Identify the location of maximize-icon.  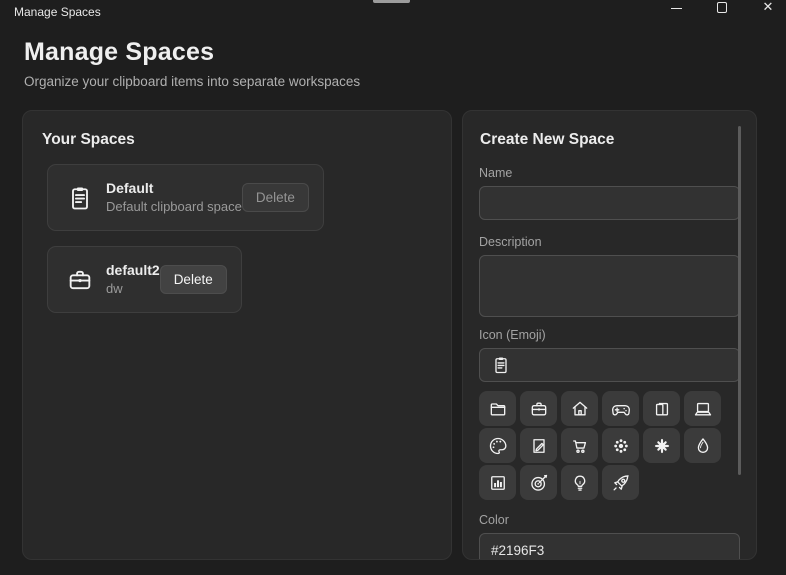
(722, 7).